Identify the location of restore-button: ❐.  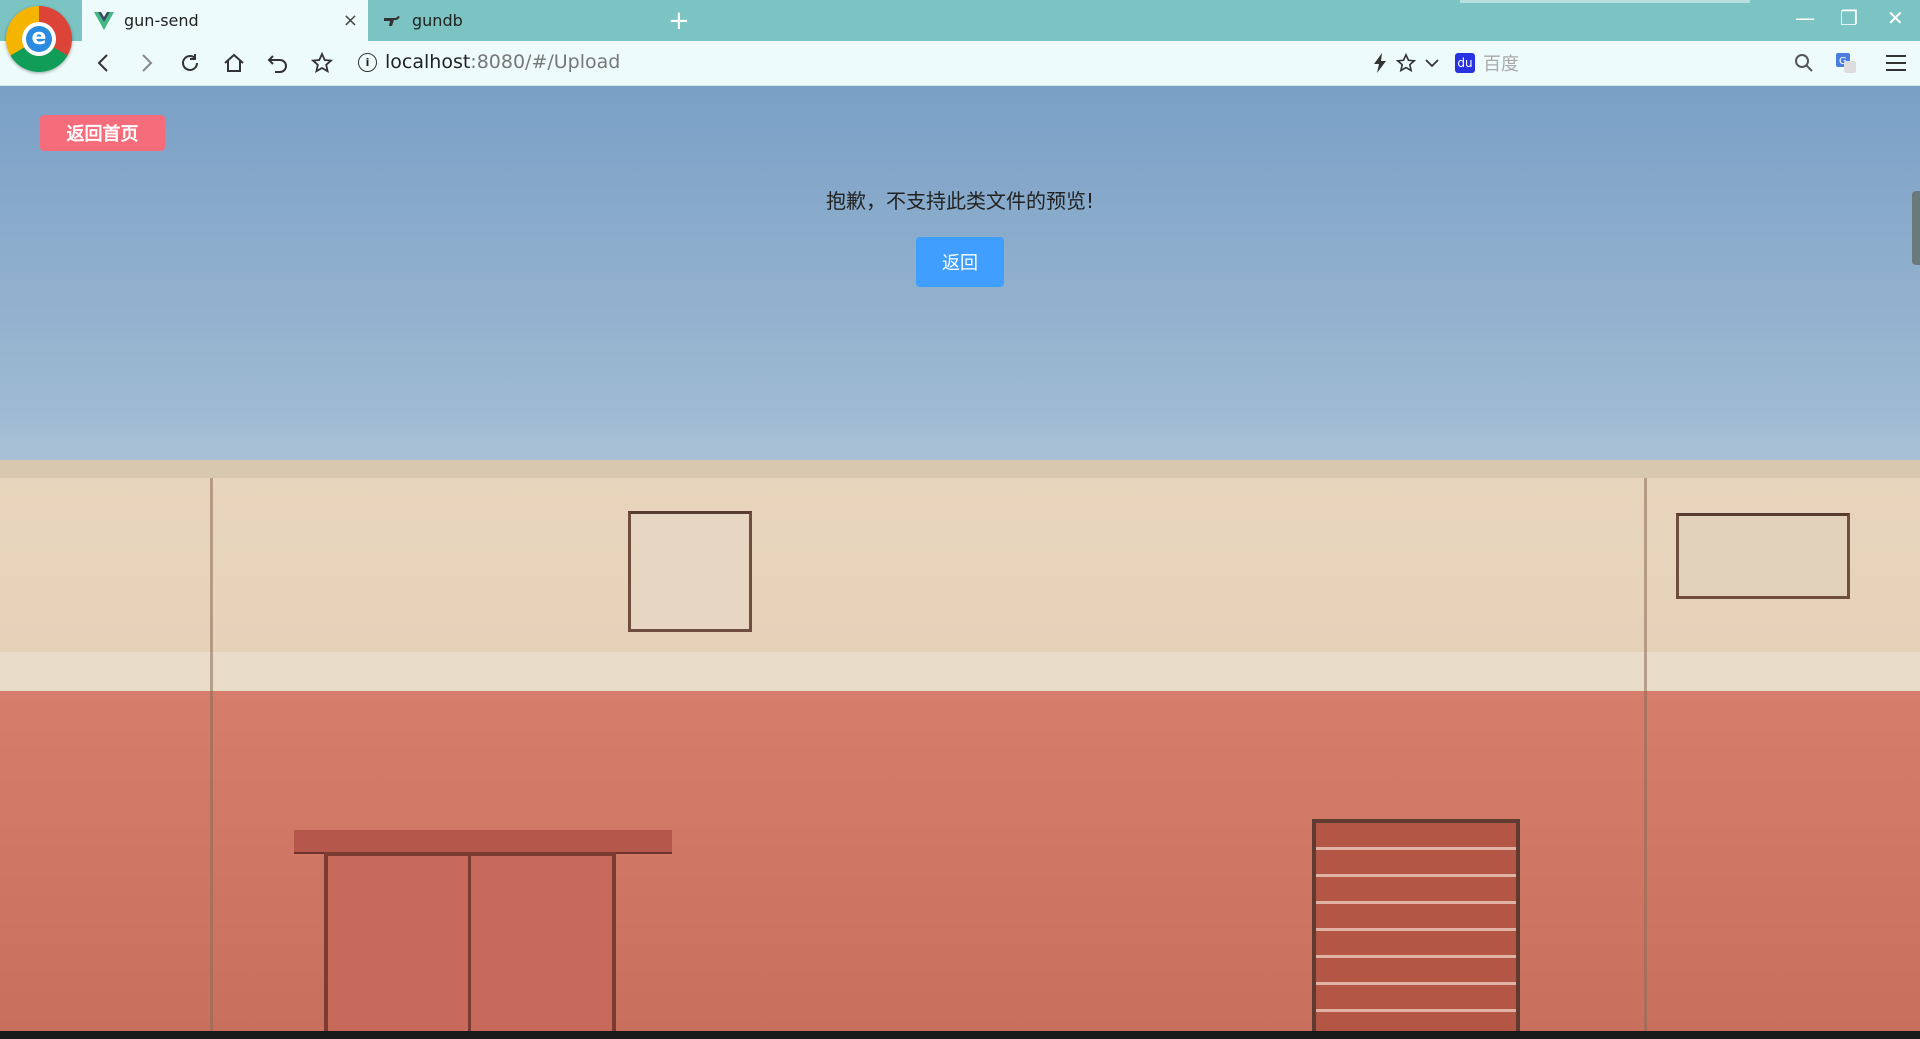
(1849, 18).